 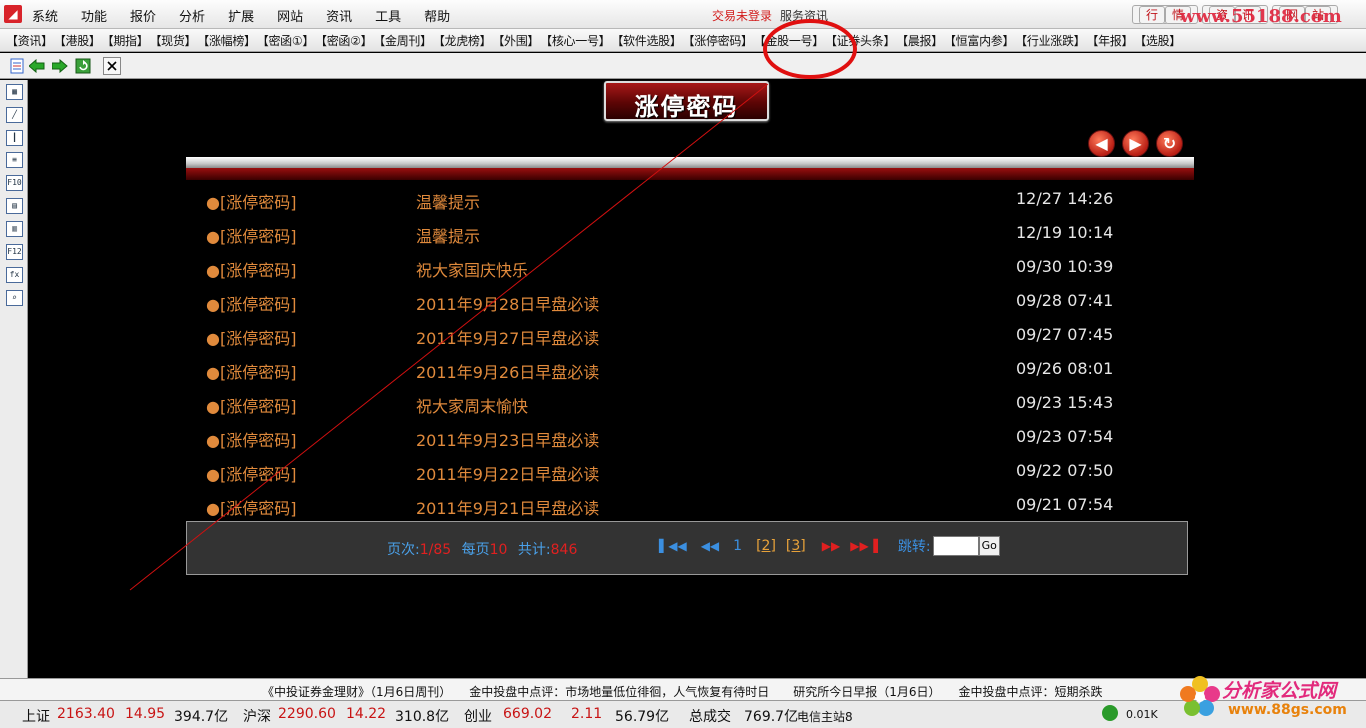 I want to click on menu-system: 系统, so click(x=45, y=15).